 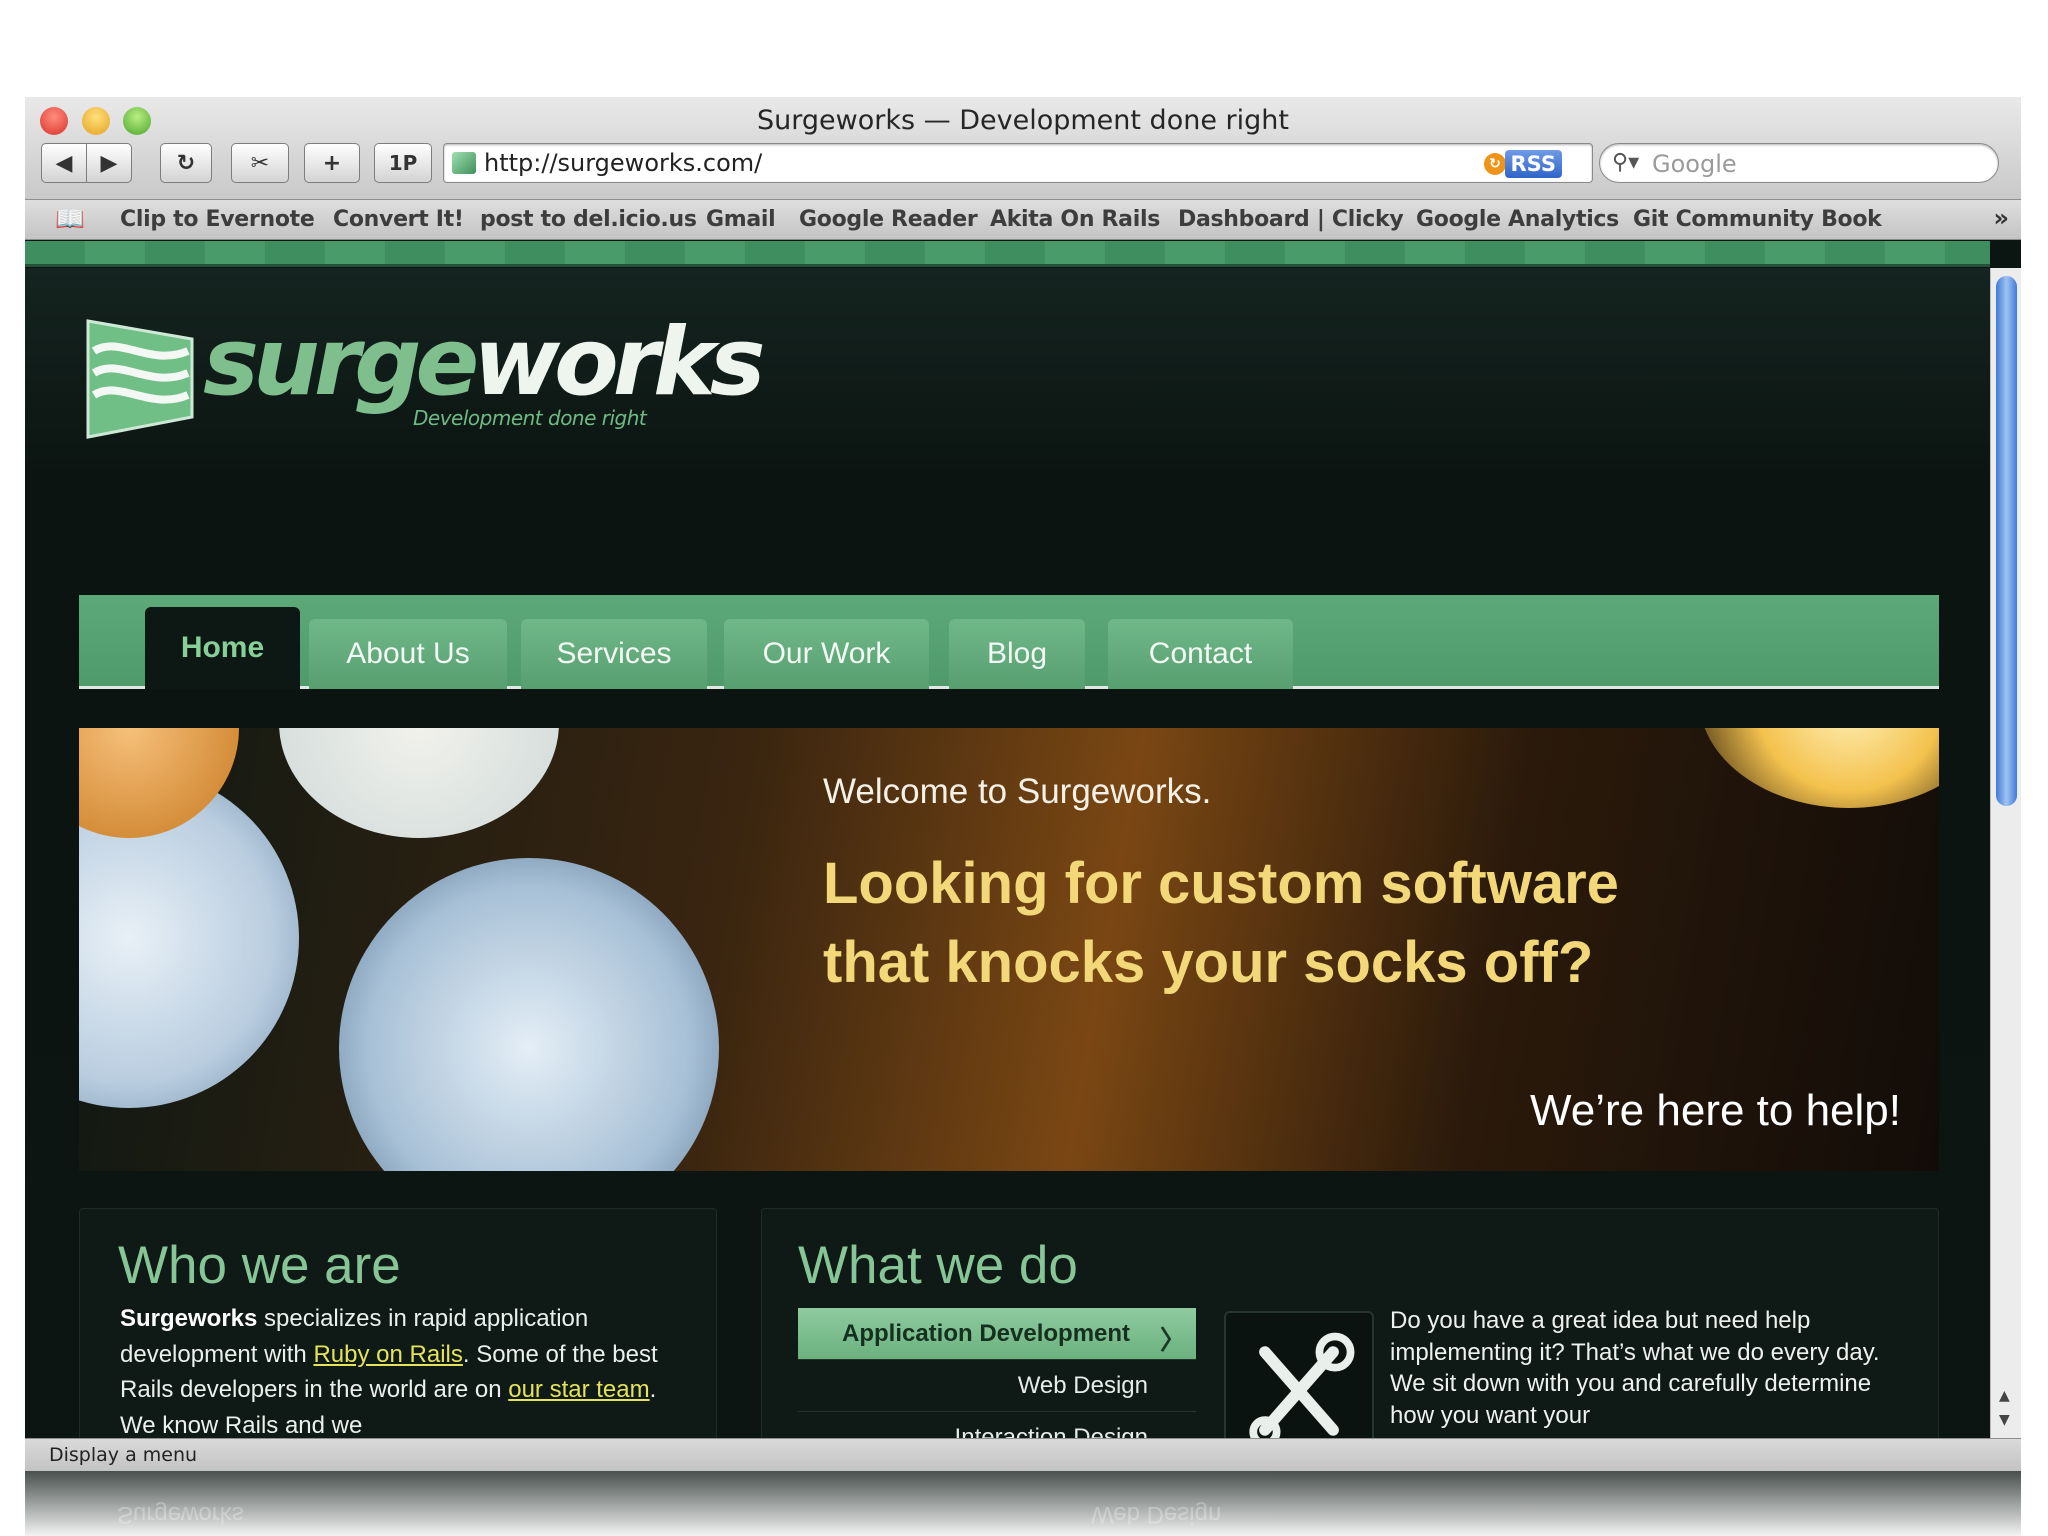 What do you see at coordinates (997, 1386) in the screenshot?
I see `service-web-design: Web Design` at bounding box center [997, 1386].